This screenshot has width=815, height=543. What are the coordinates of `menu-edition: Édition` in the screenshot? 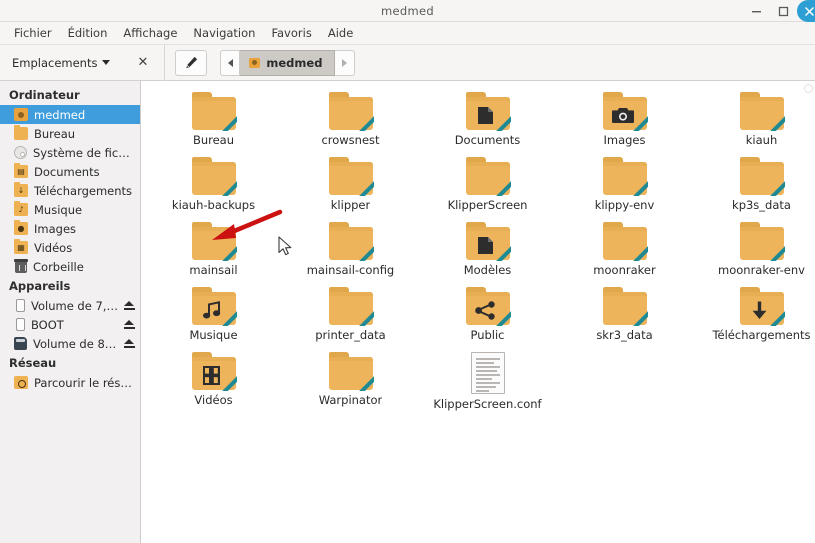 It's located at (88, 33).